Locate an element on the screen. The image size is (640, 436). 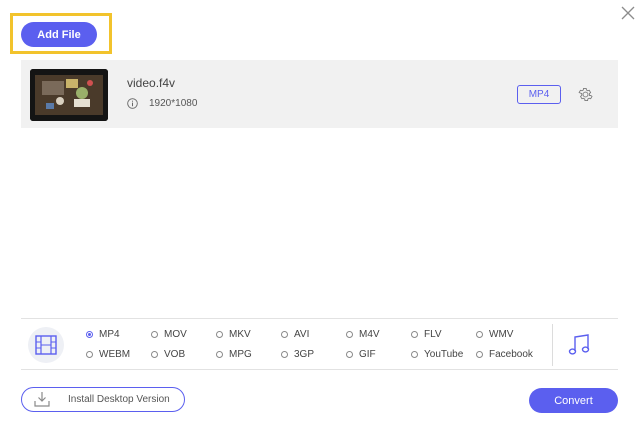
file-list-item: video.f4v 1920*1080 MP4 is located at coordinates (319, 94).